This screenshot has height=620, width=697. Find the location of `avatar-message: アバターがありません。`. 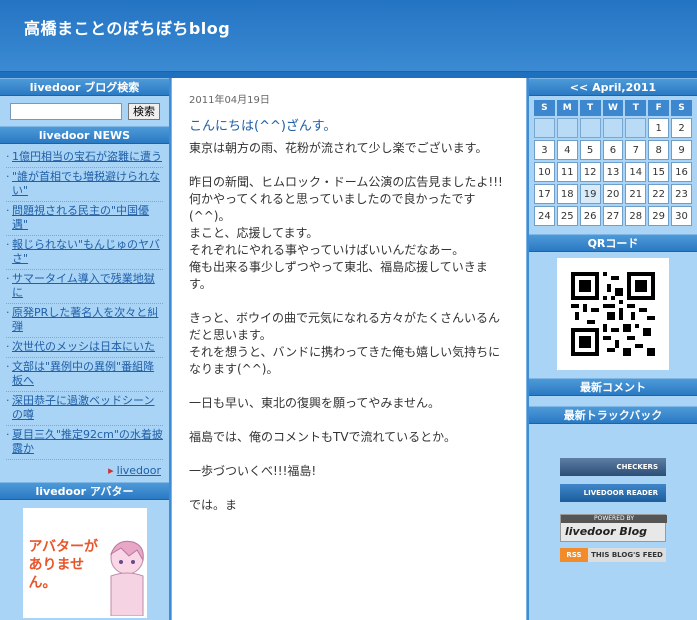

avatar-message: アバターがありません。 is located at coordinates (63, 565).